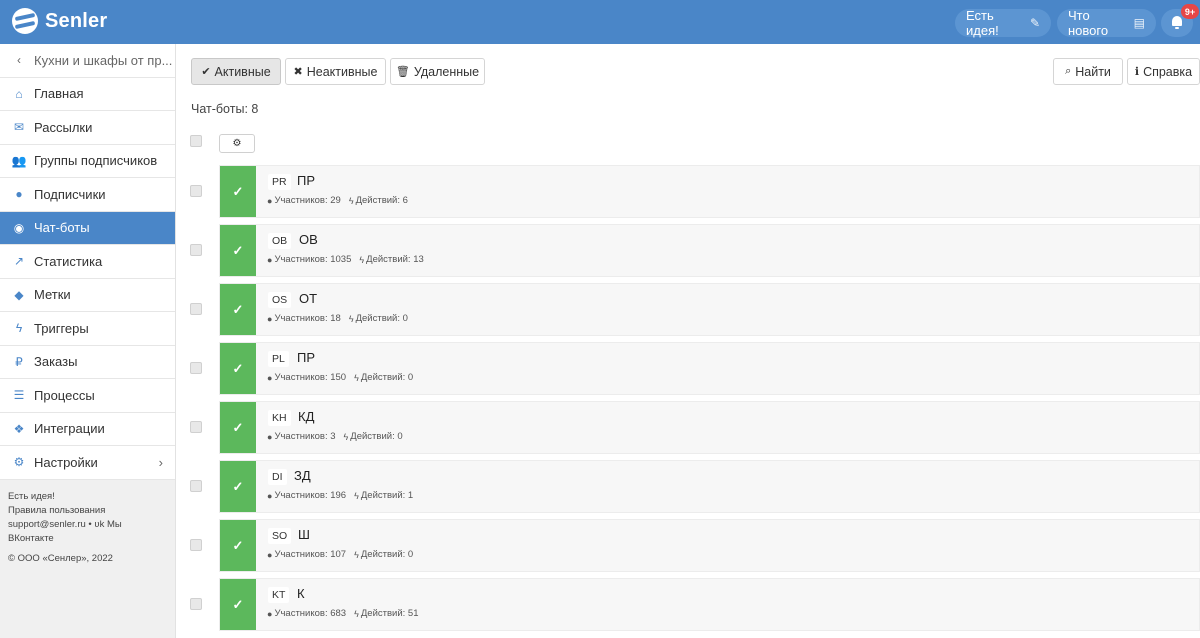 Image resolution: width=1200 pixels, height=638 pixels. Describe the element at coordinates (446, 71) in the screenshot. I see `filter-deleted-label: Удаленные` at that location.